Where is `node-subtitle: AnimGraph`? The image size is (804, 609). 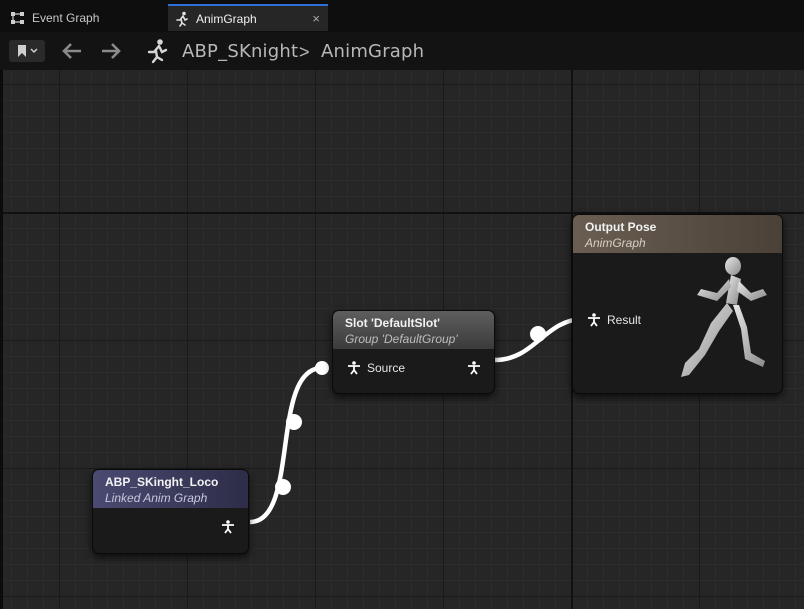 node-subtitle: AnimGraph is located at coordinates (615, 243).